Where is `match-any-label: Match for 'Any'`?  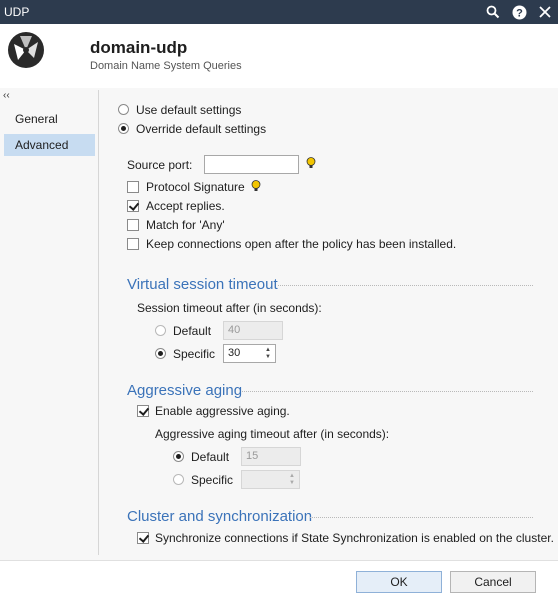
match-any-label: Match for 'Any' is located at coordinates (185, 225).